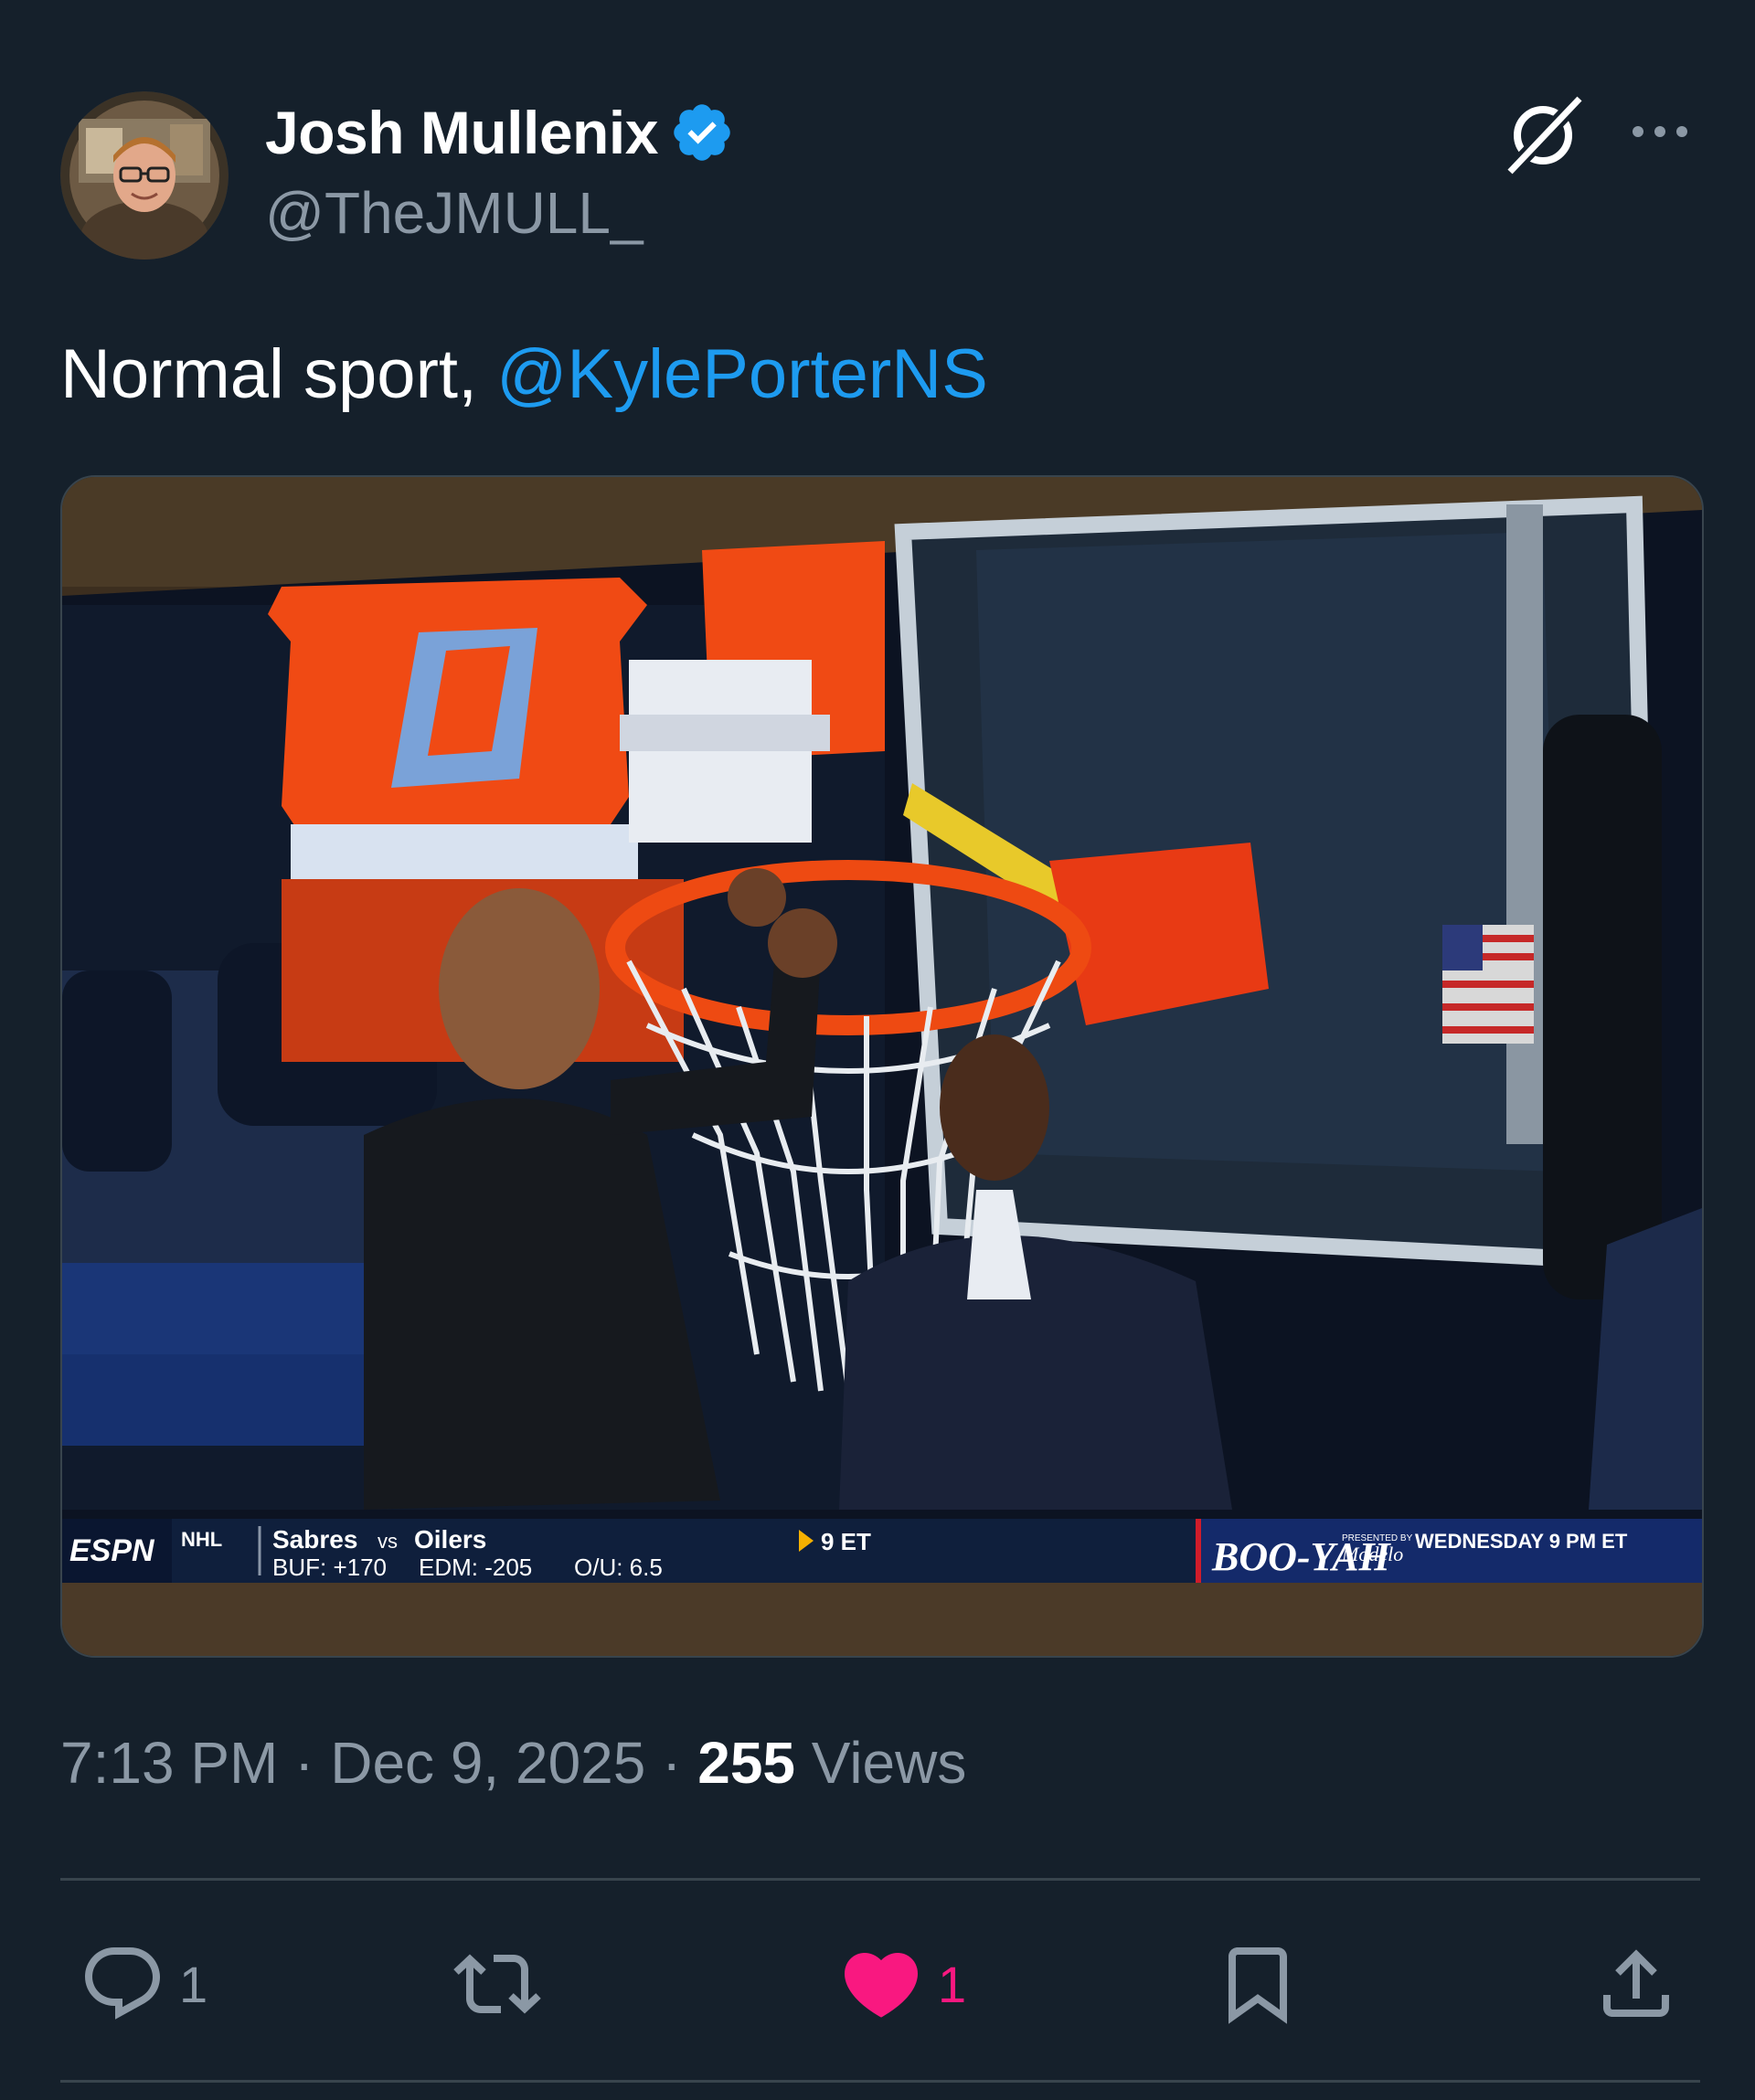 Image resolution: width=1755 pixels, height=2100 pixels. Describe the element at coordinates (882, 1985) in the screenshot. I see `heart-icon` at that location.